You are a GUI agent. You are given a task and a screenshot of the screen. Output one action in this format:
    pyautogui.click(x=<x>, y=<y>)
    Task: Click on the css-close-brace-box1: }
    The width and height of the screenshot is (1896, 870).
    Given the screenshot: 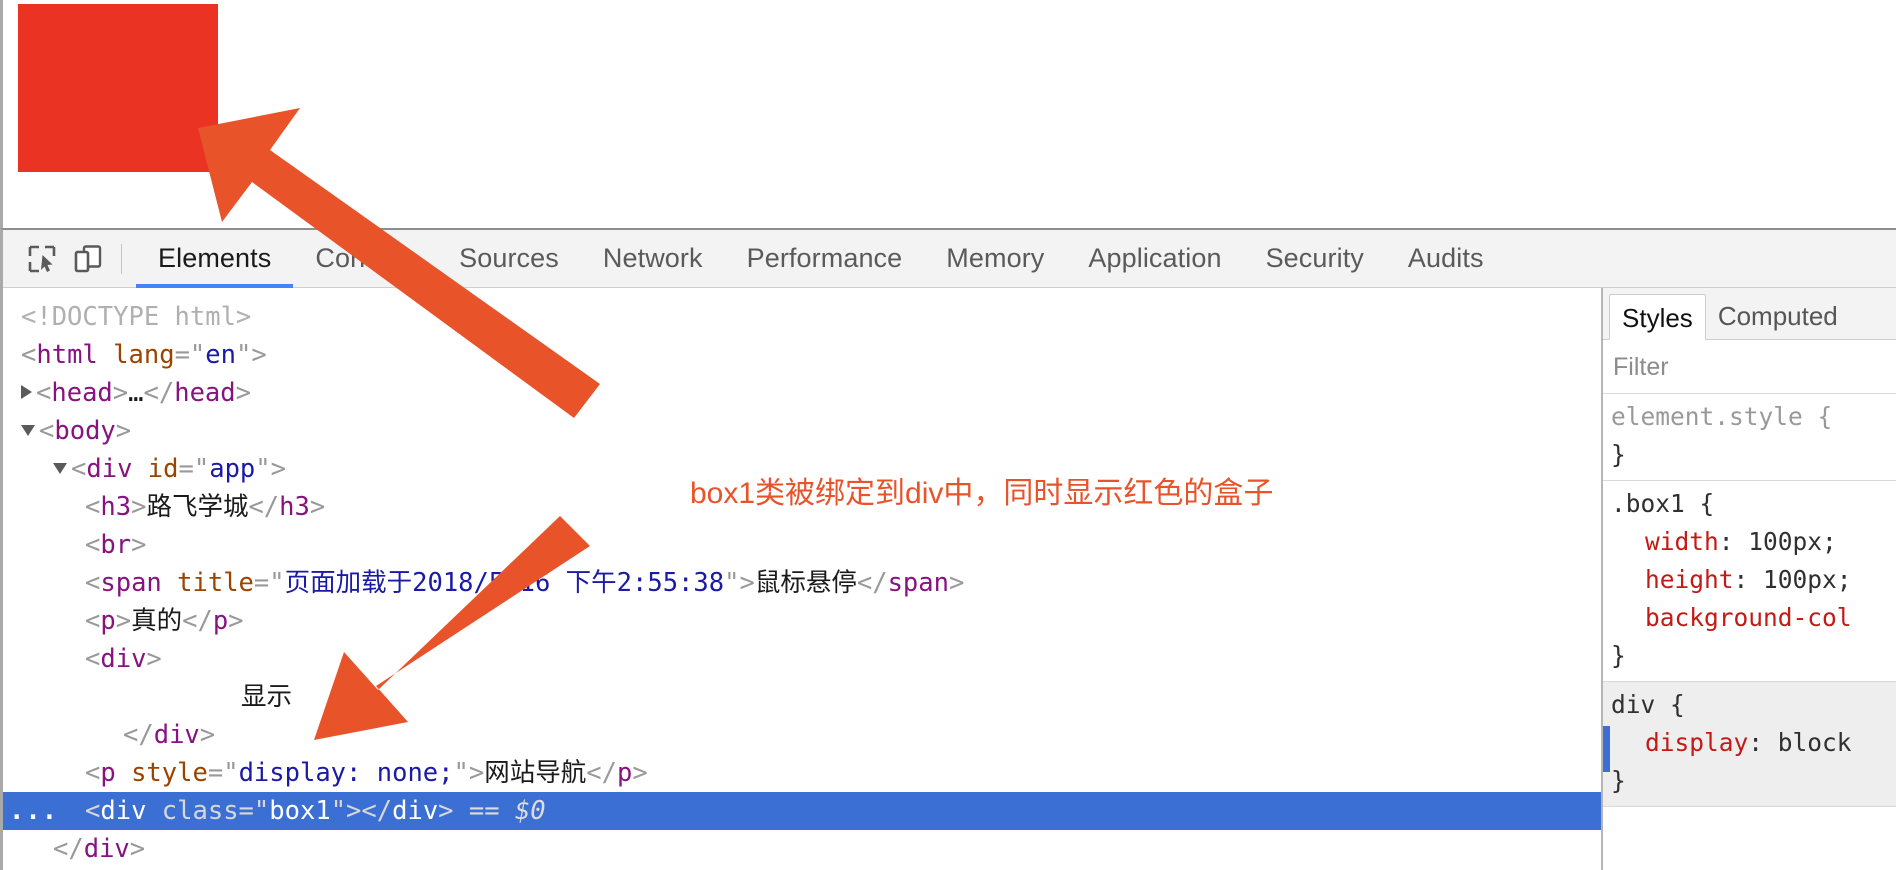 What is the action you would take?
    pyautogui.click(x=1618, y=655)
    